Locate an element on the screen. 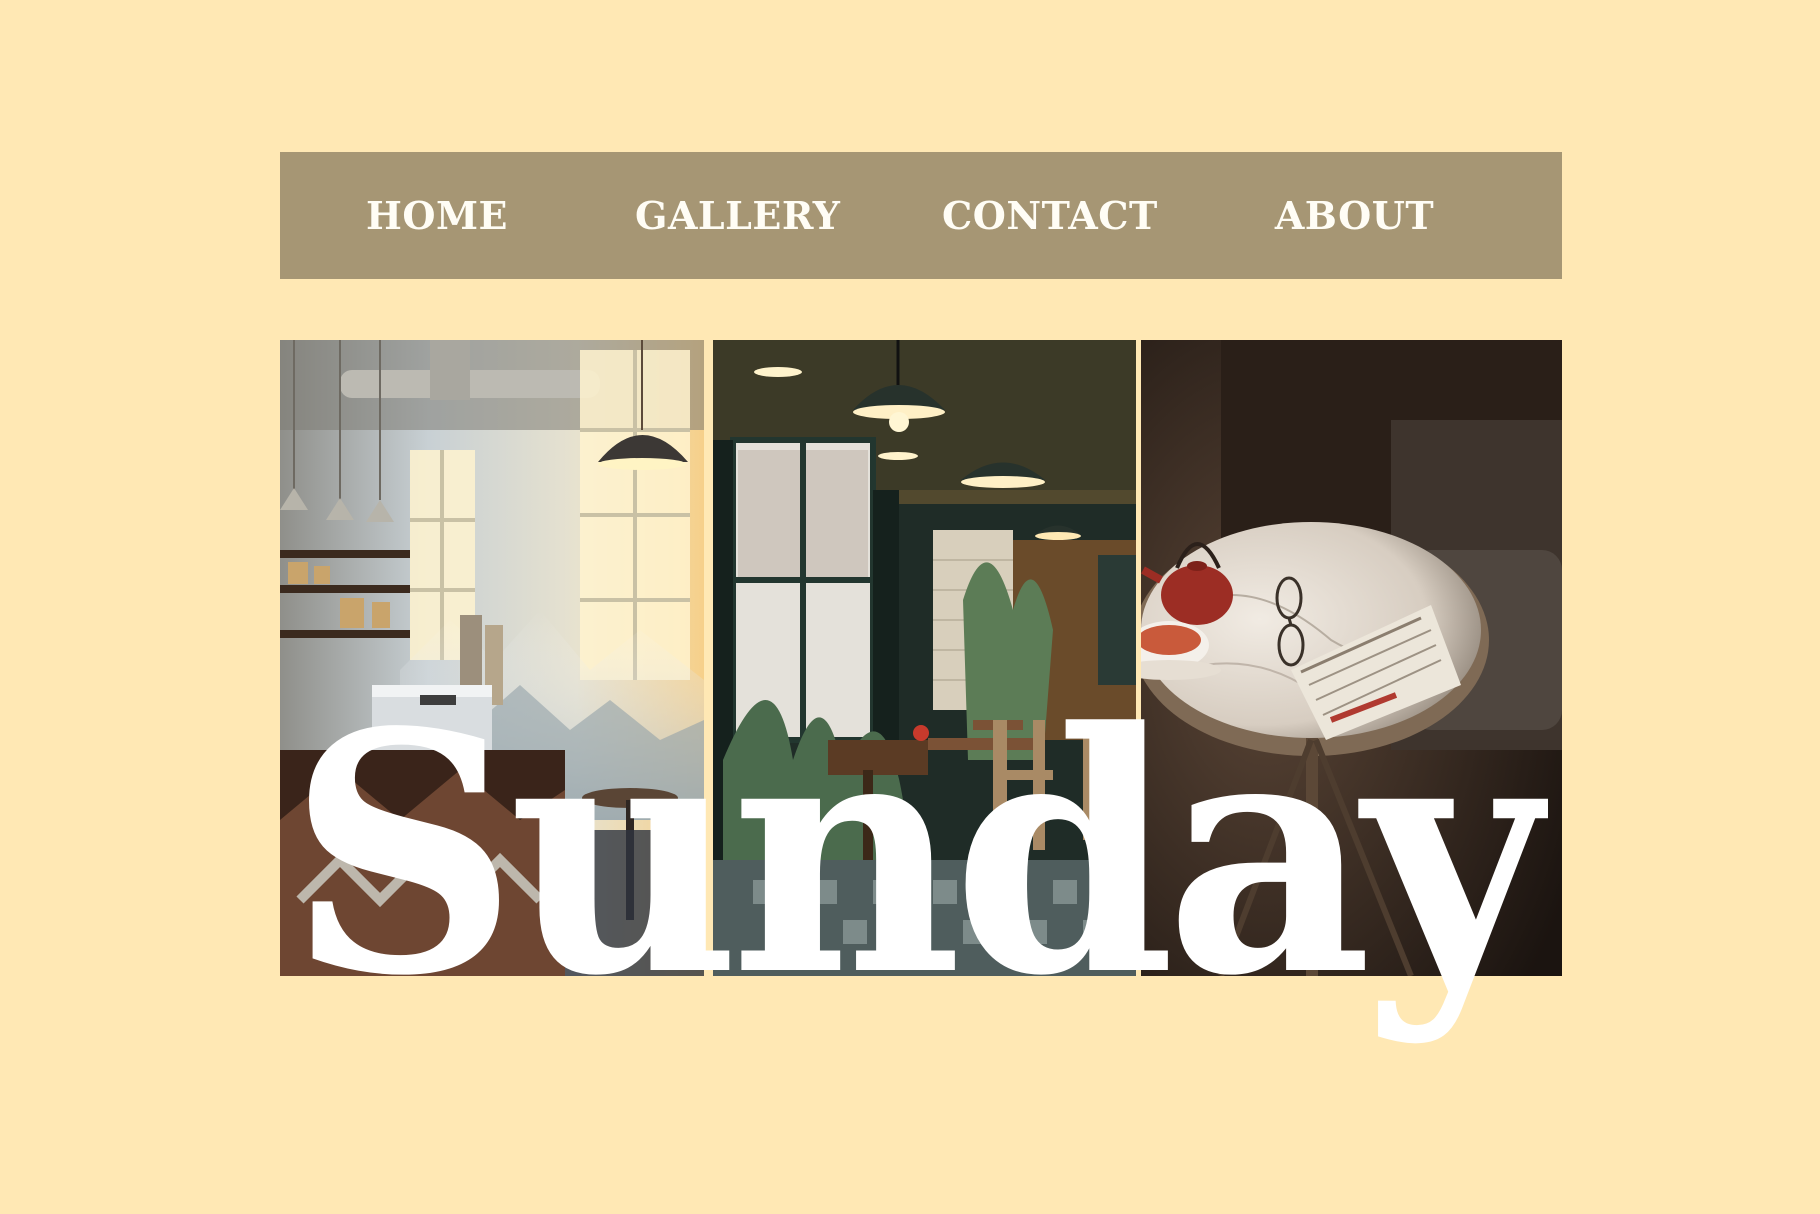 The width and height of the screenshot is (1820, 1214). cafe-counter-illustration is located at coordinates (492, 658).